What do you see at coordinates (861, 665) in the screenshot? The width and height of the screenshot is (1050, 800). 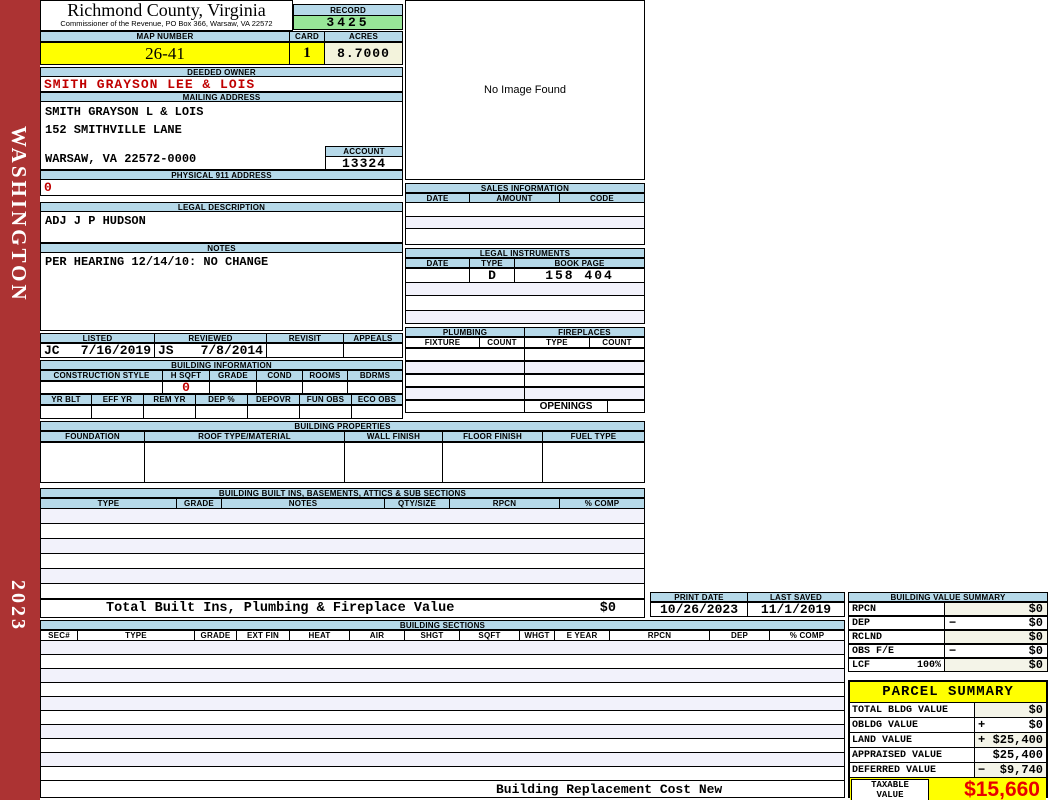 I see `bvs-label: LCF` at bounding box center [861, 665].